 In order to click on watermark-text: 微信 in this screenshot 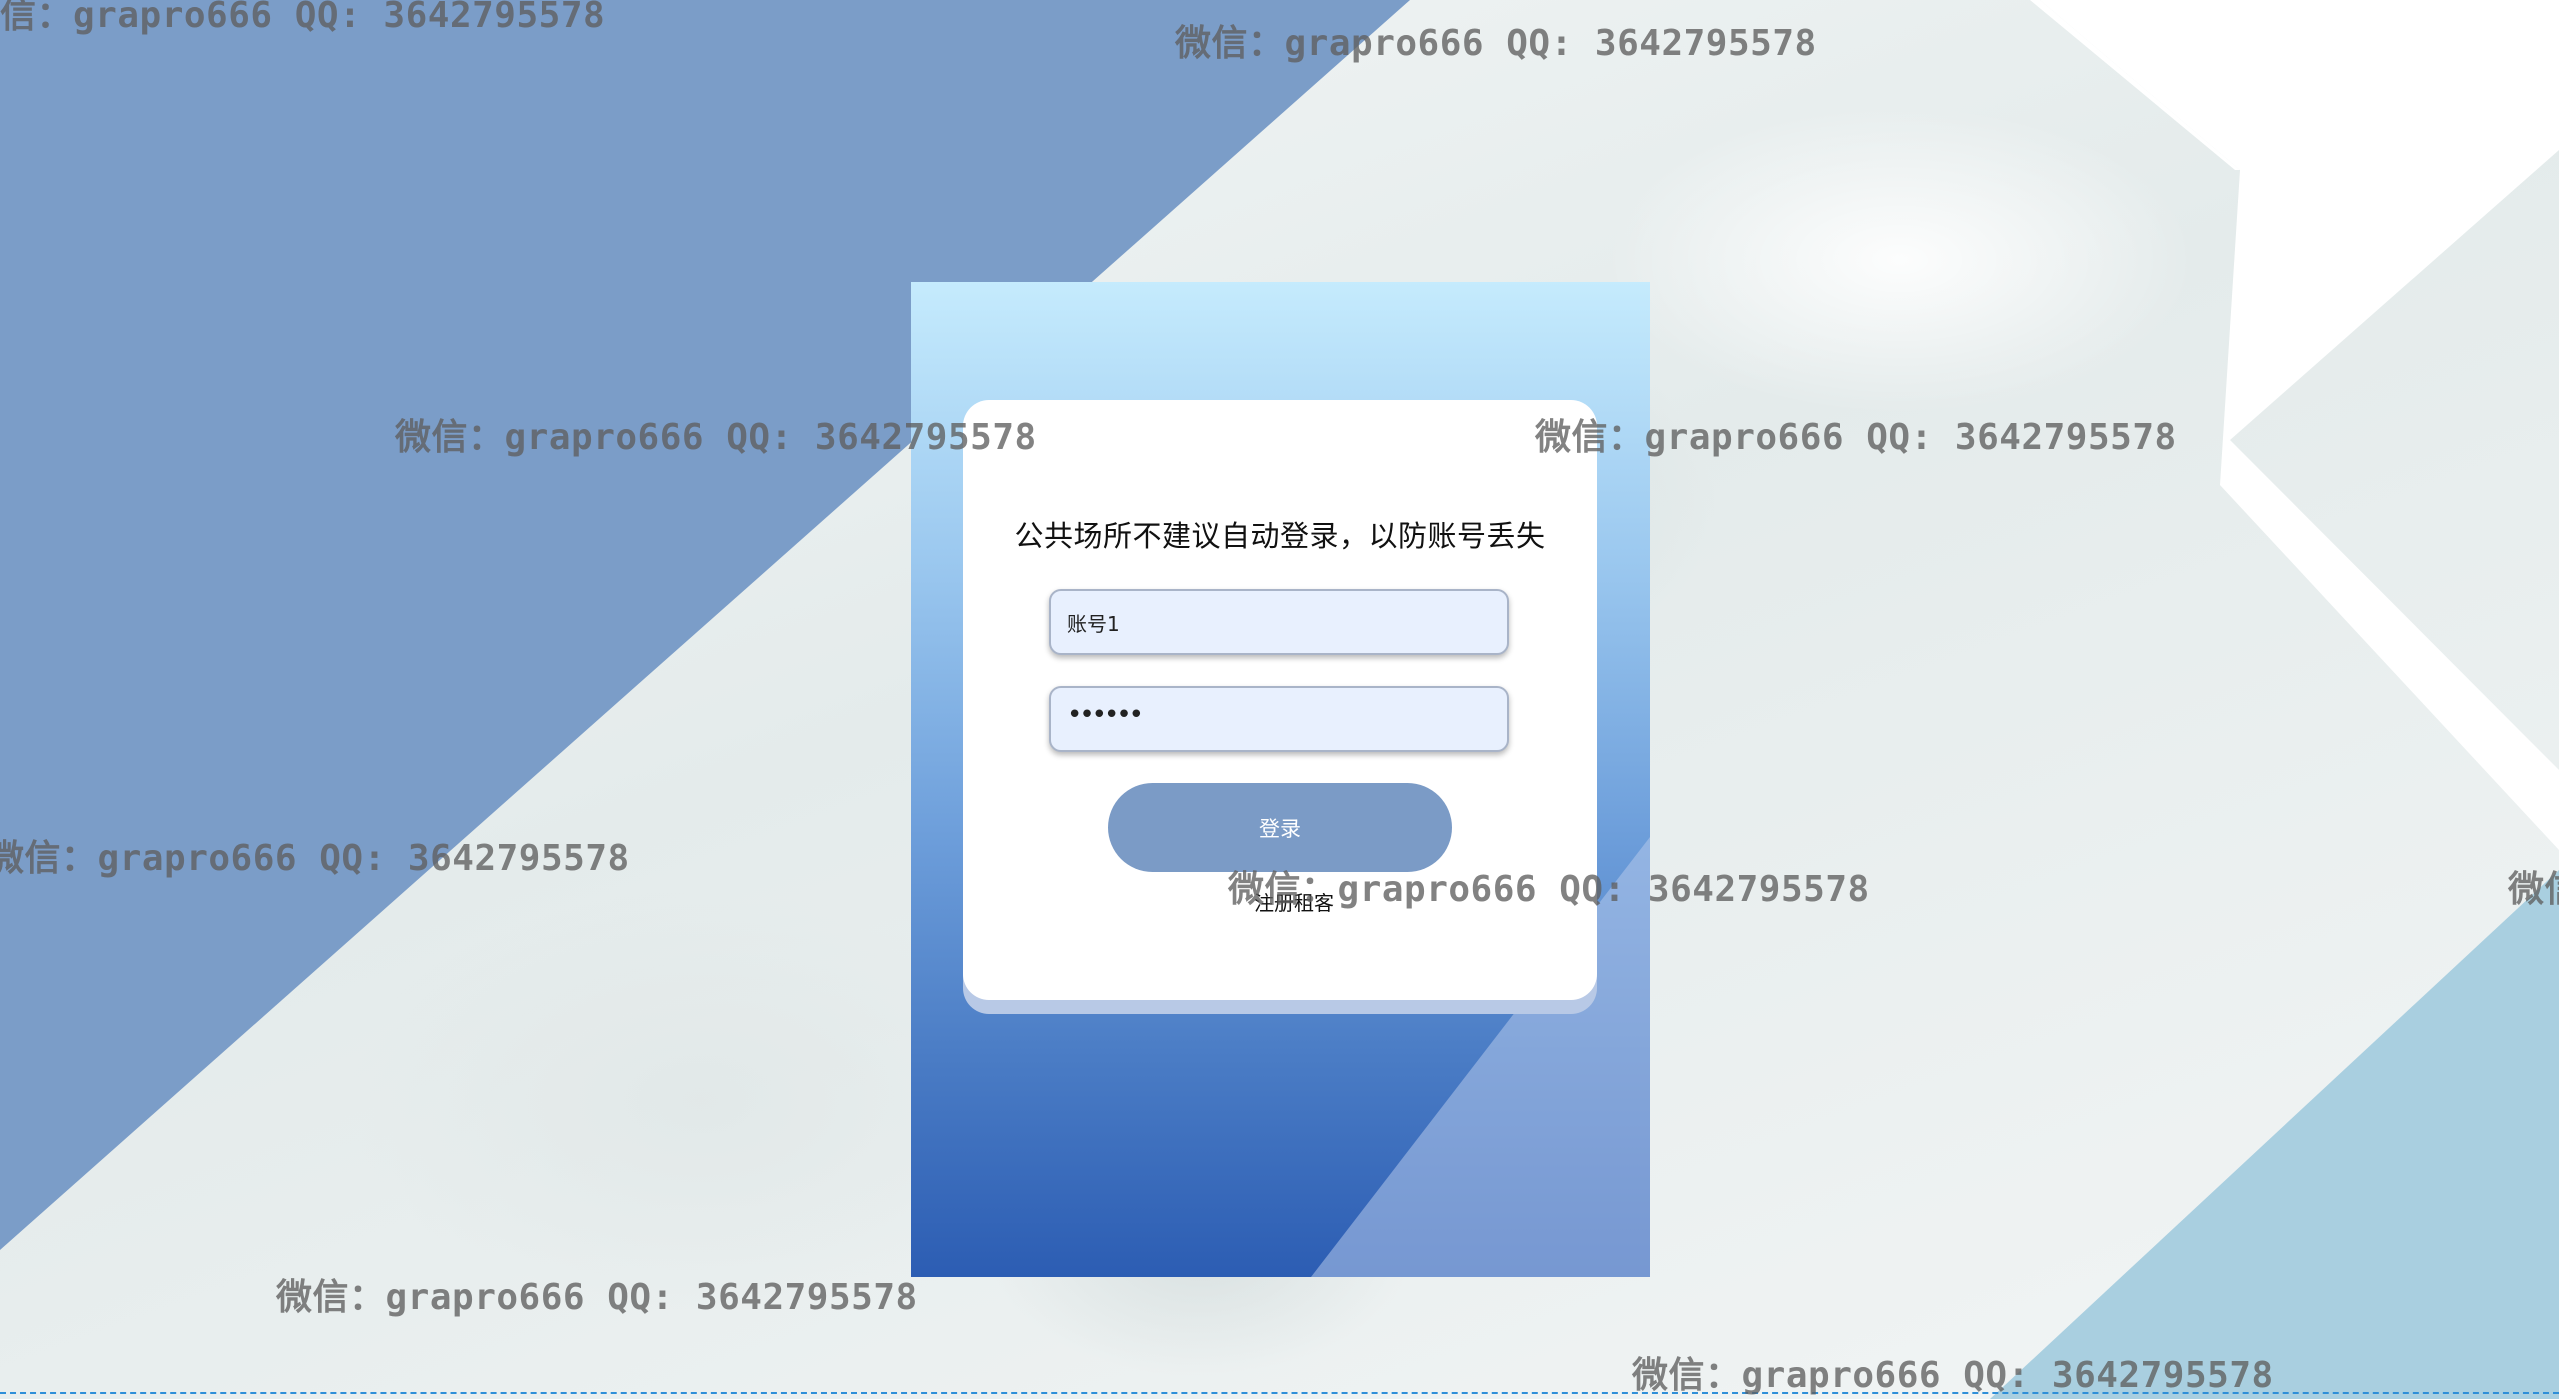, I will do `click(2533, 889)`.